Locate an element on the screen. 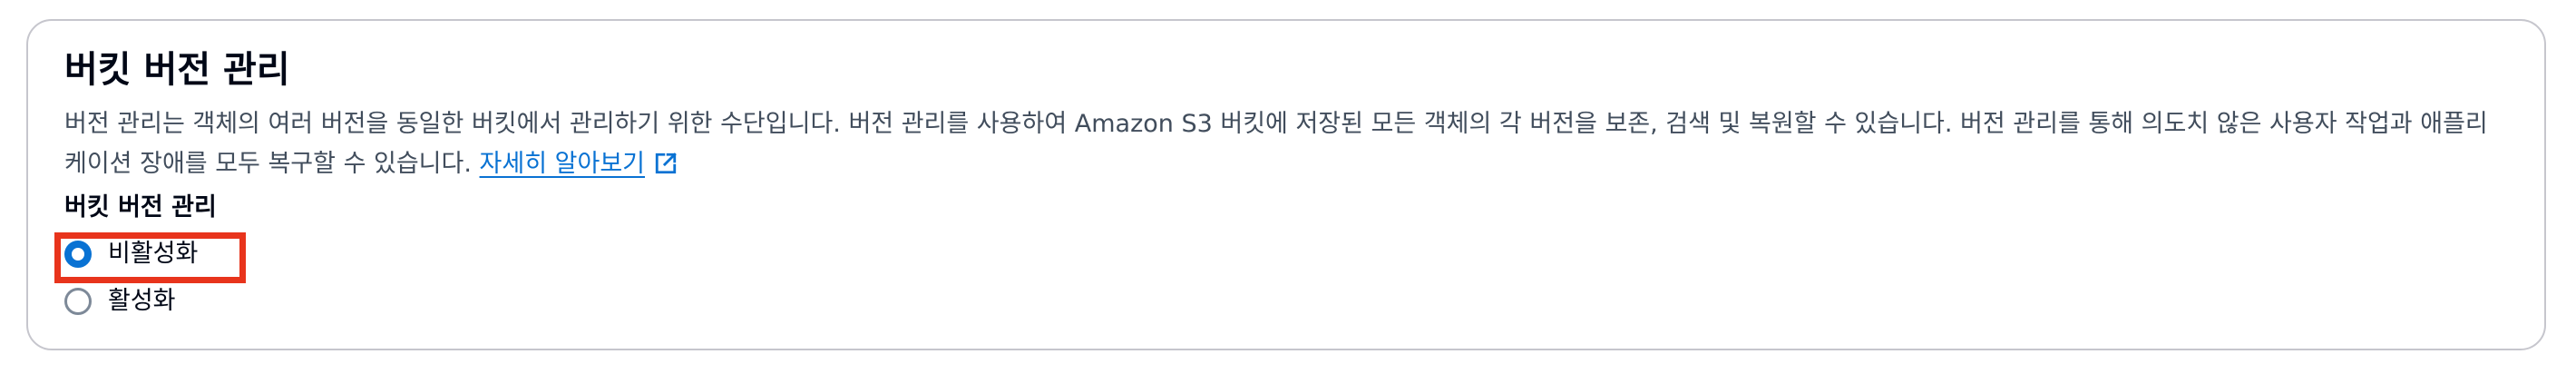 This screenshot has width=2576, height=374. radio-enable-option: 활성화 is located at coordinates (120, 301).